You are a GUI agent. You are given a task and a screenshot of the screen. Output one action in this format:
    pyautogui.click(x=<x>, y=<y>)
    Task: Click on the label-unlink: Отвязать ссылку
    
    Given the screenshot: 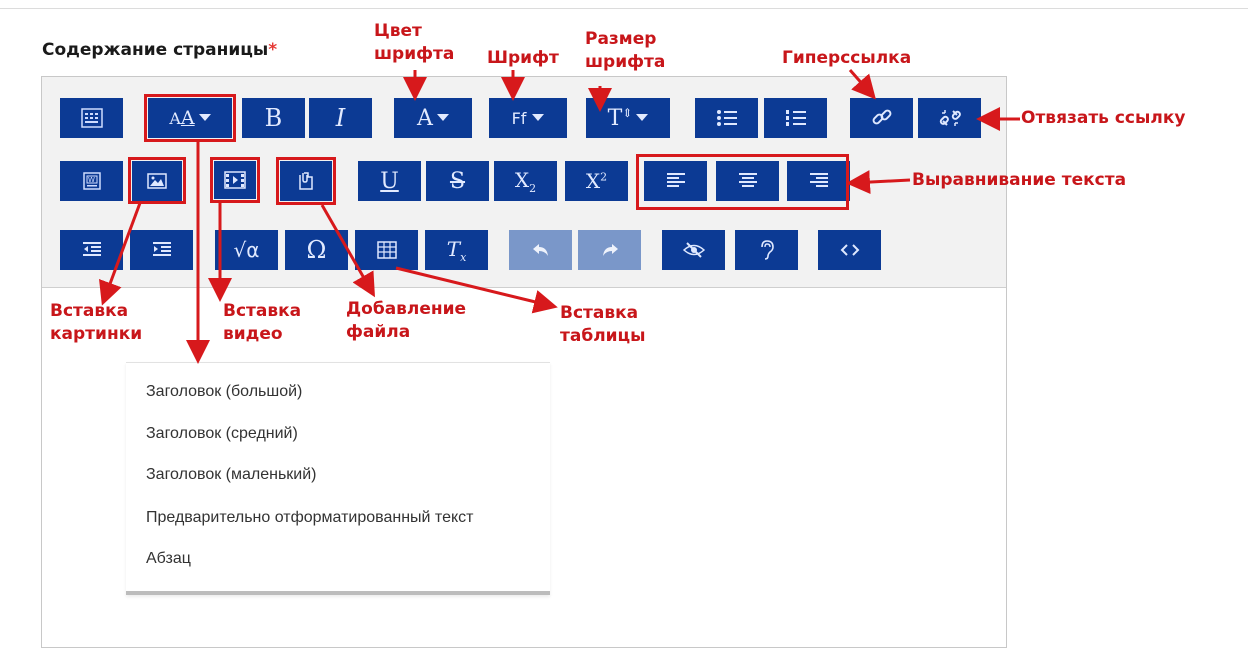 What is the action you would take?
    pyautogui.click(x=1103, y=118)
    